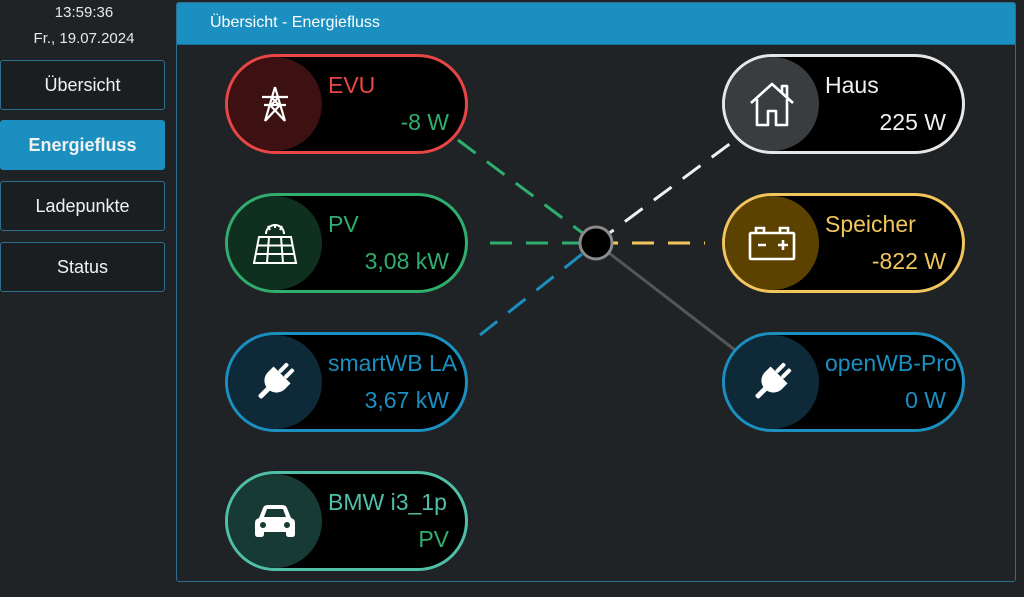 The image size is (1024, 597). I want to click on car-icon, so click(275, 521).